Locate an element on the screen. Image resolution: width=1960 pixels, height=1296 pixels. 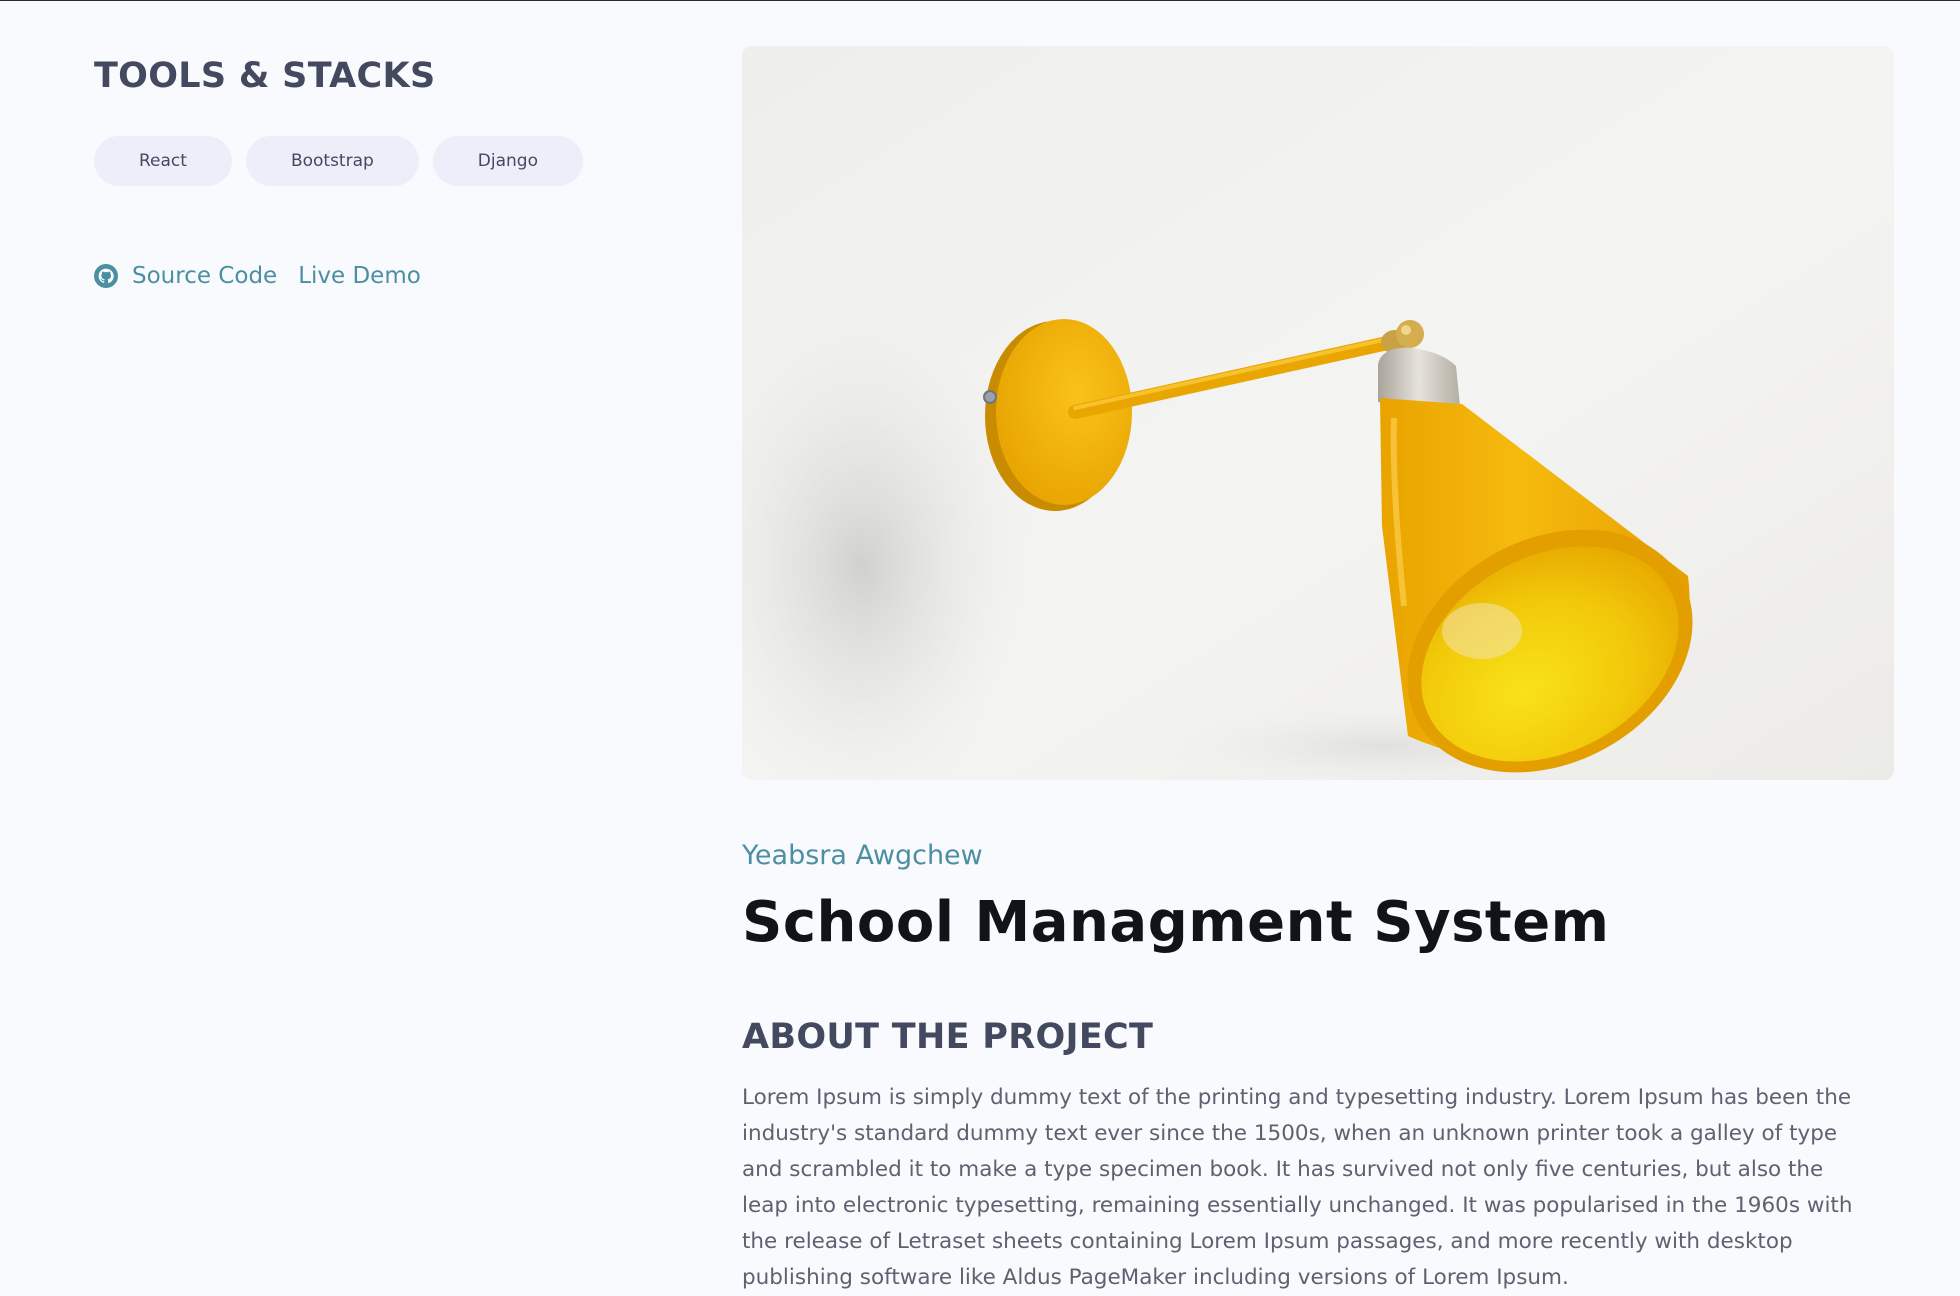
stack-list: React Bootstrap Django is located at coordinates (374, 161).